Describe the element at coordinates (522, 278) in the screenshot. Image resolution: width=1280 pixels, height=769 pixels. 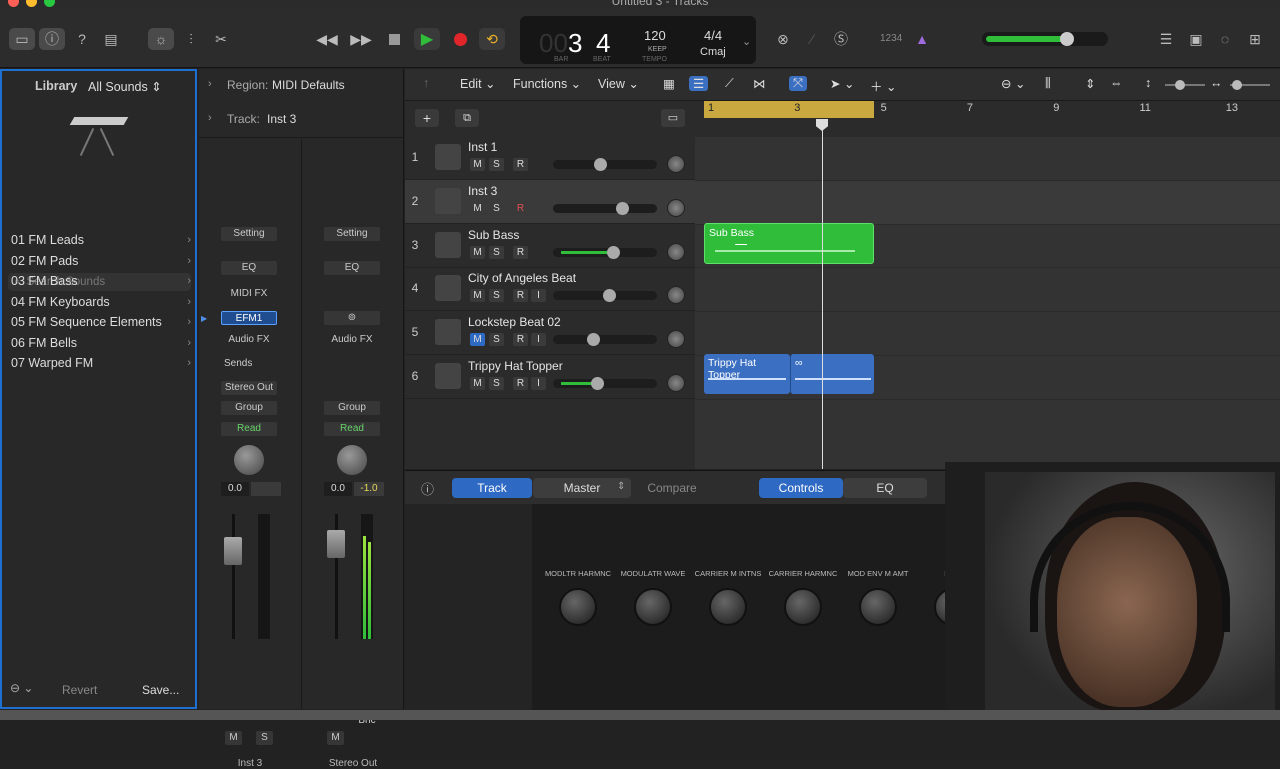
I see `track-name: City of Angeles Beat` at that location.